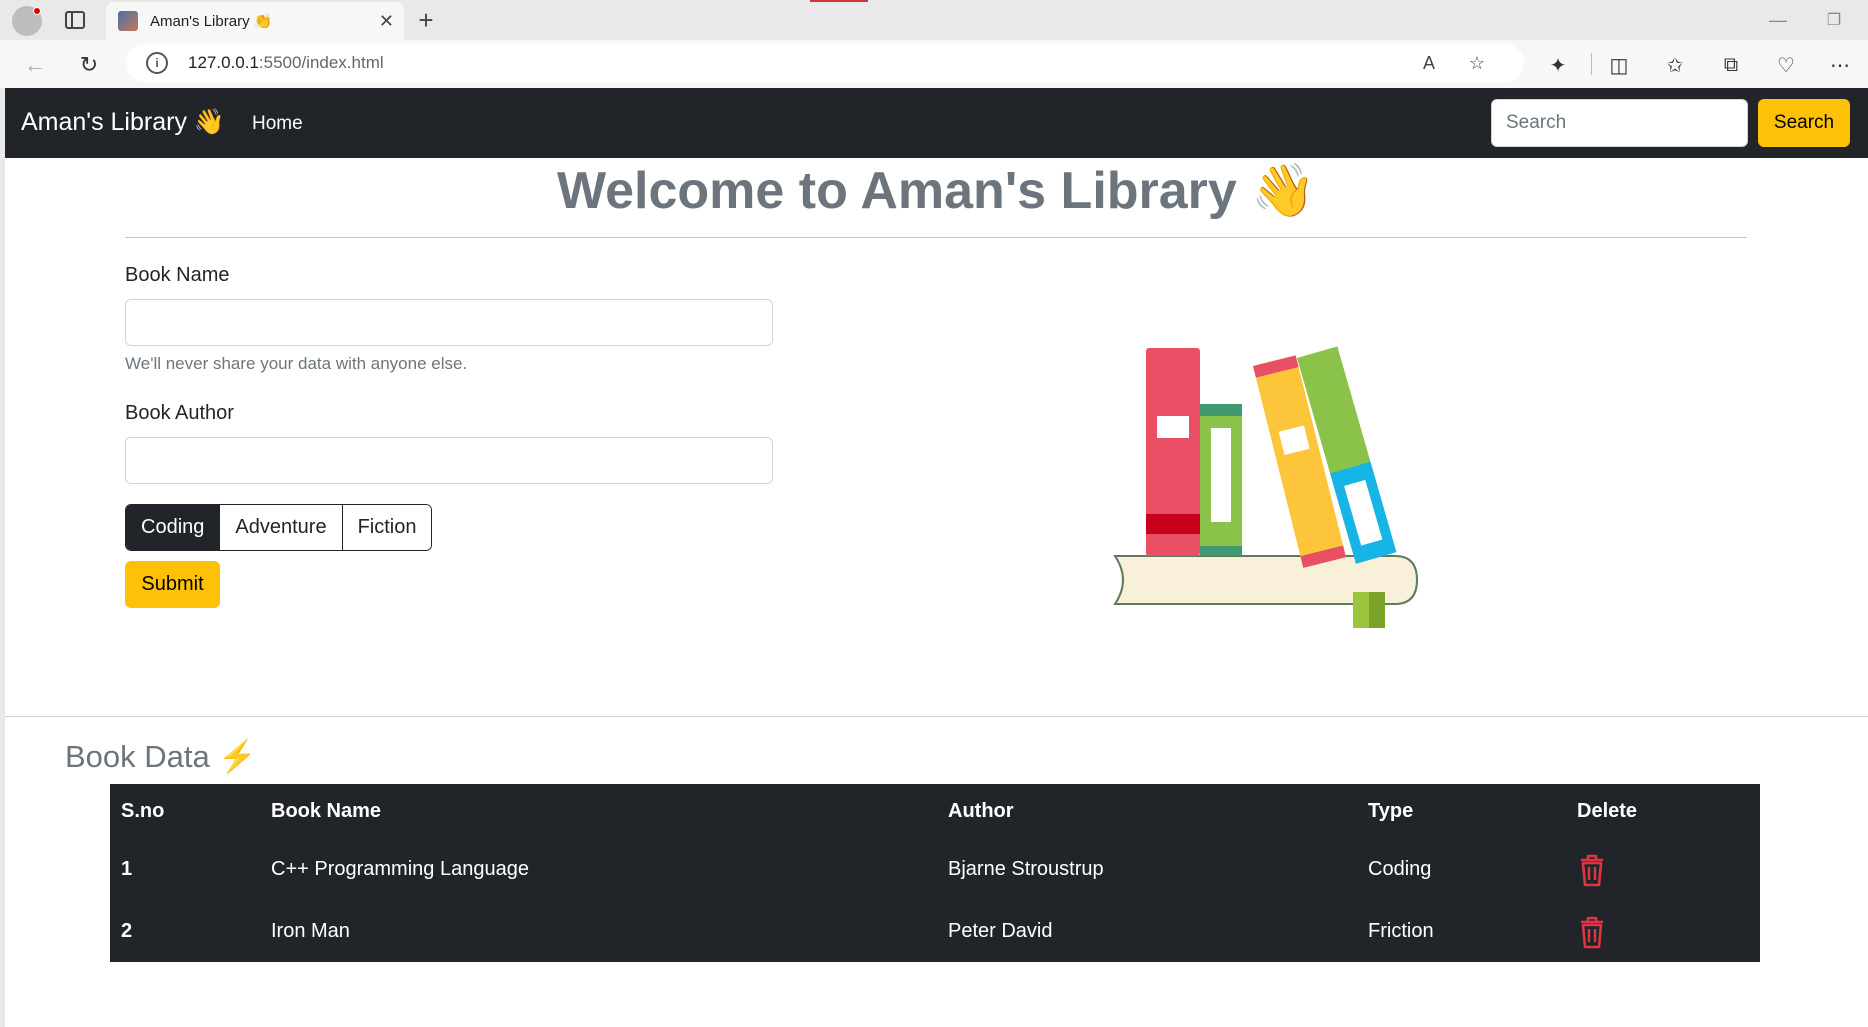 The image size is (1868, 1027). Describe the element at coordinates (1591, 64) in the screenshot. I see `toolbar-separator` at that location.